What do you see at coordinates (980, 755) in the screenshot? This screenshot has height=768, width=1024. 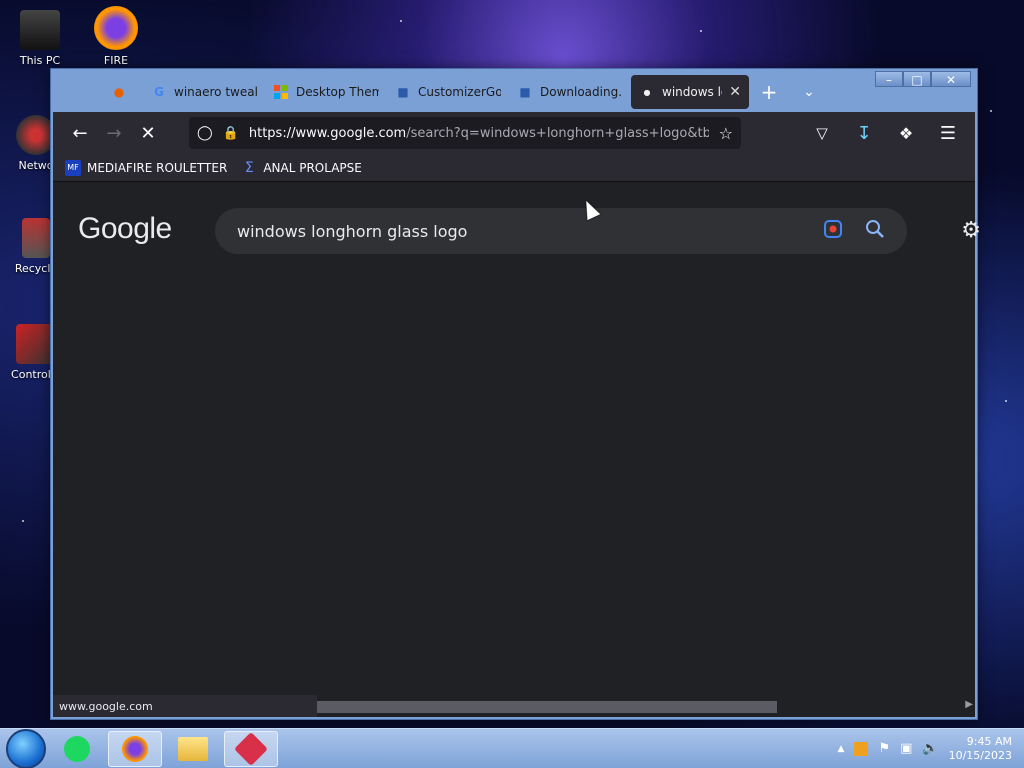 I see `clock-date: 10/15/2023` at bounding box center [980, 755].